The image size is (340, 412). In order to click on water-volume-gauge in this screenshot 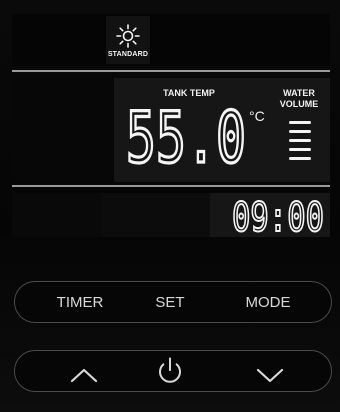, I will do `click(300, 145)`.